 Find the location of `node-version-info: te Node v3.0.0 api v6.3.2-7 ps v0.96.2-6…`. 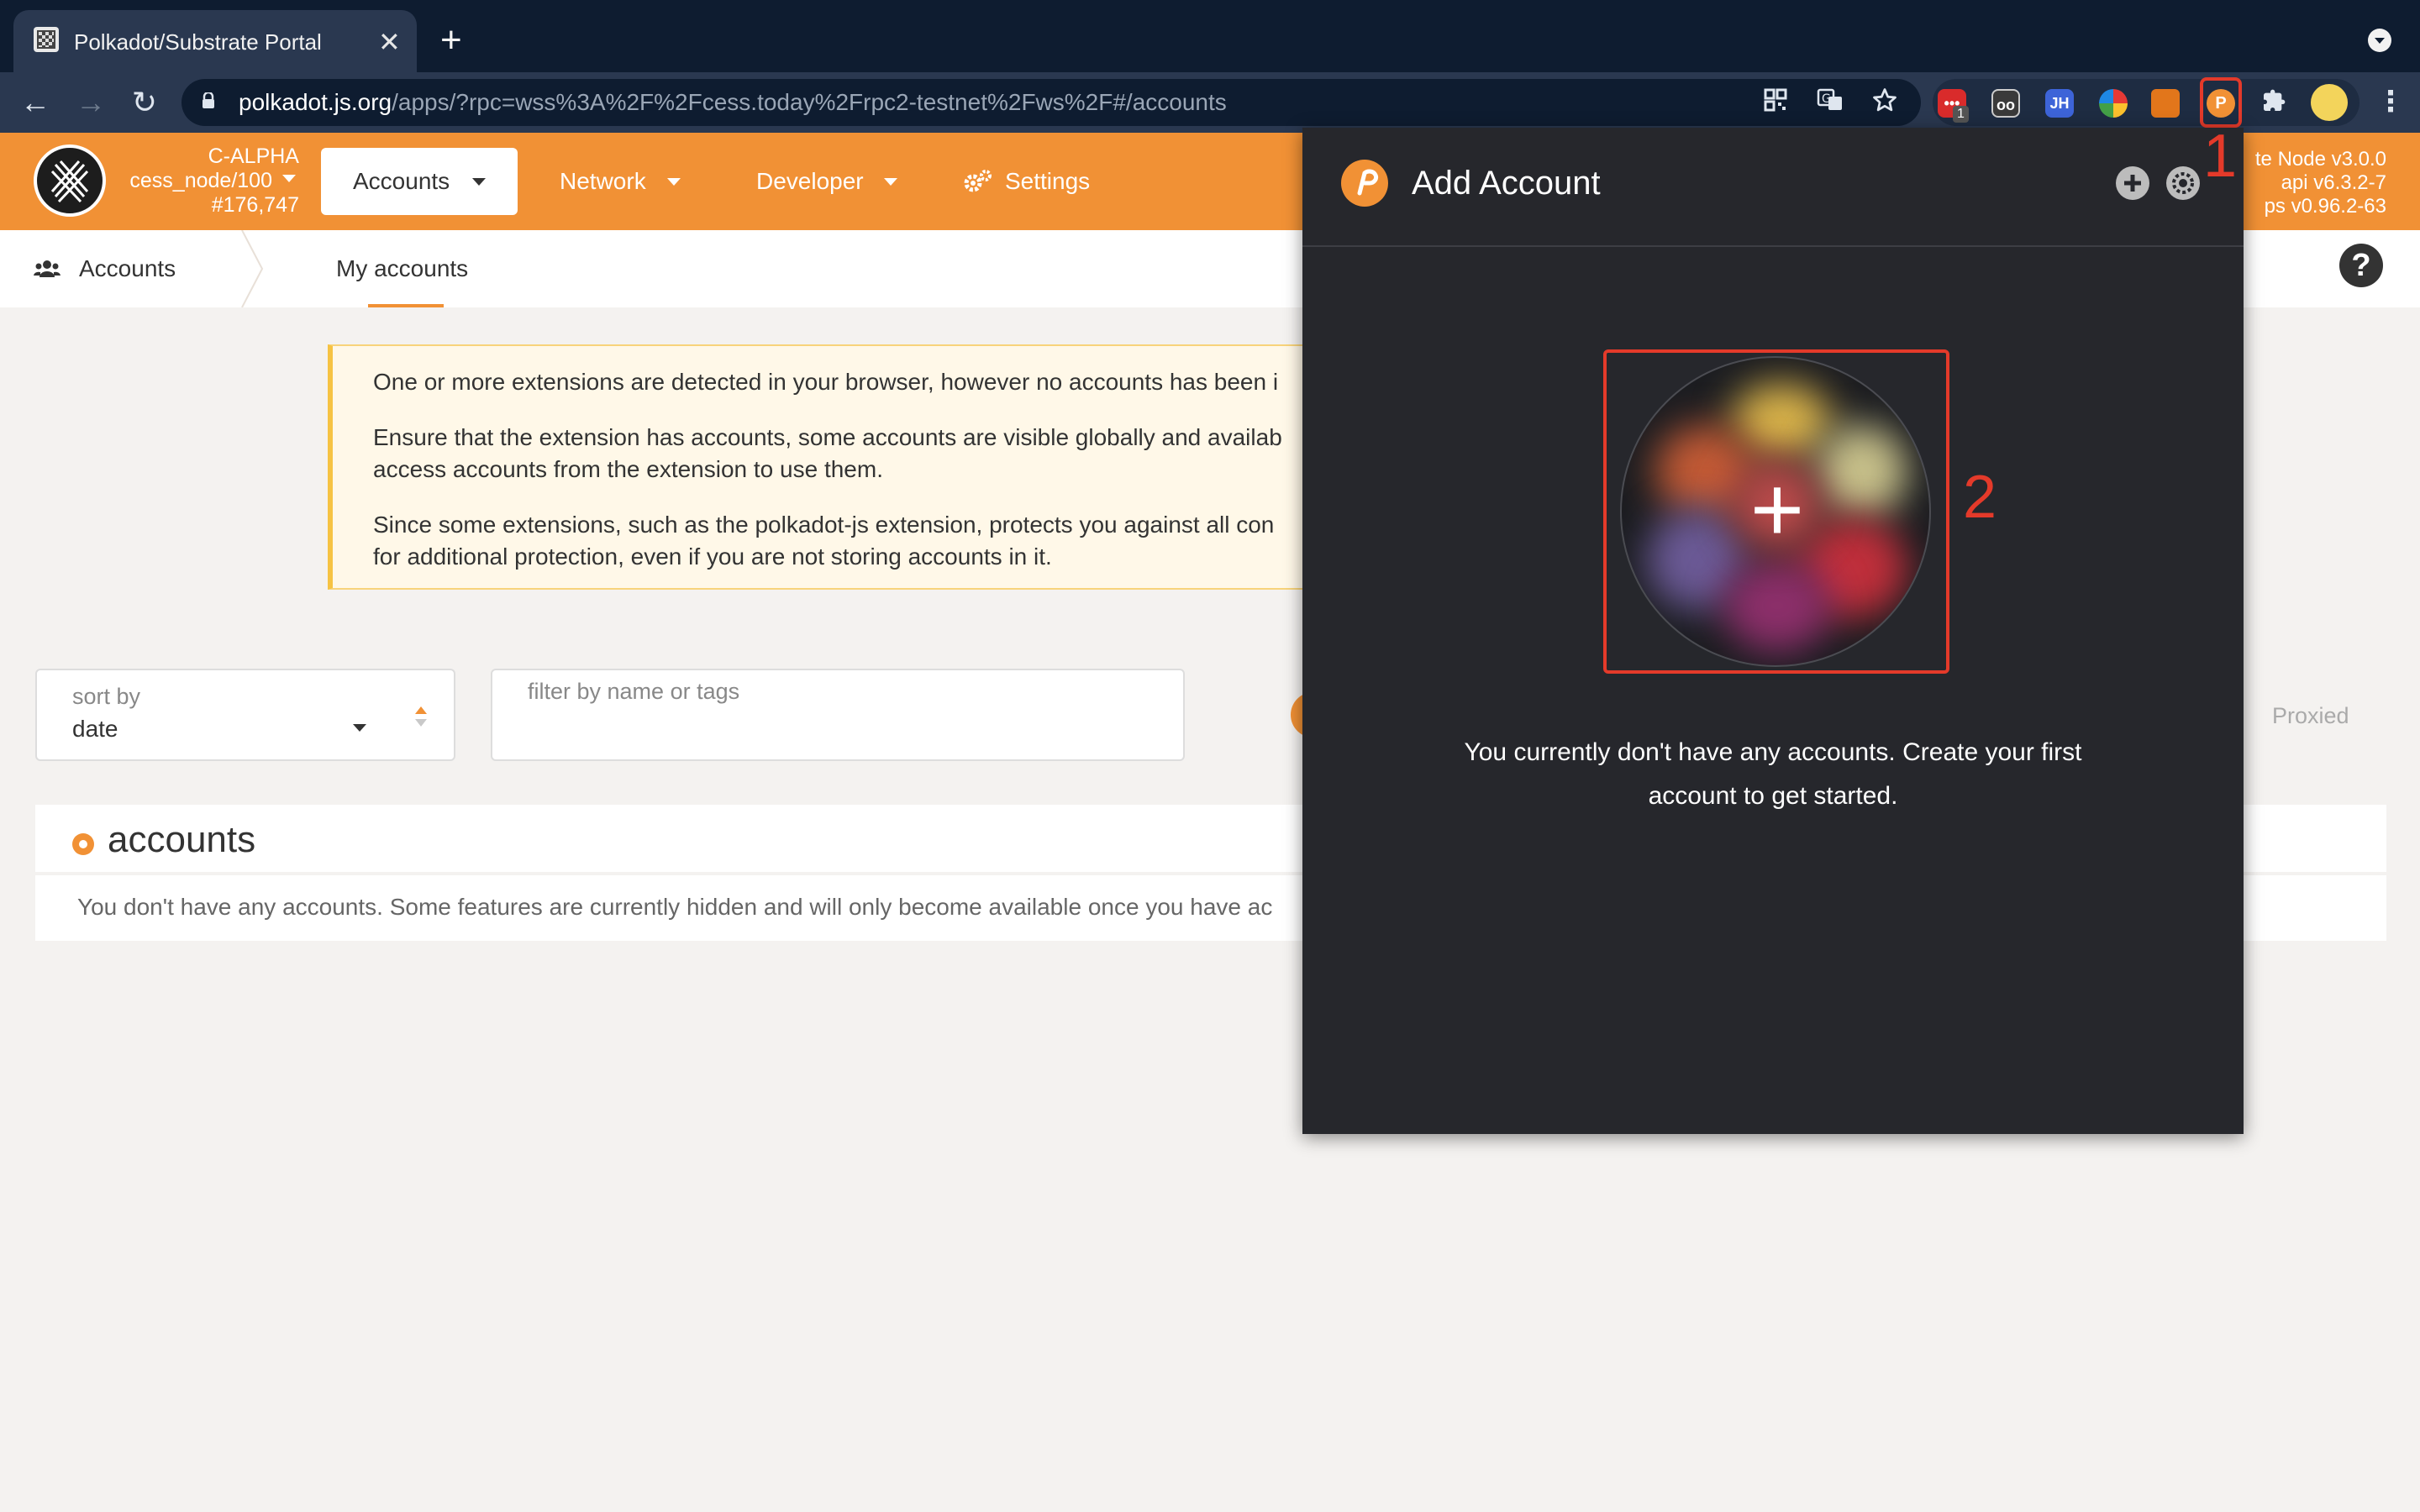

node-version-info: te Node v3.0.0 api v6.3.2-7 ps v0.96.2-6… is located at coordinates (2302, 183).